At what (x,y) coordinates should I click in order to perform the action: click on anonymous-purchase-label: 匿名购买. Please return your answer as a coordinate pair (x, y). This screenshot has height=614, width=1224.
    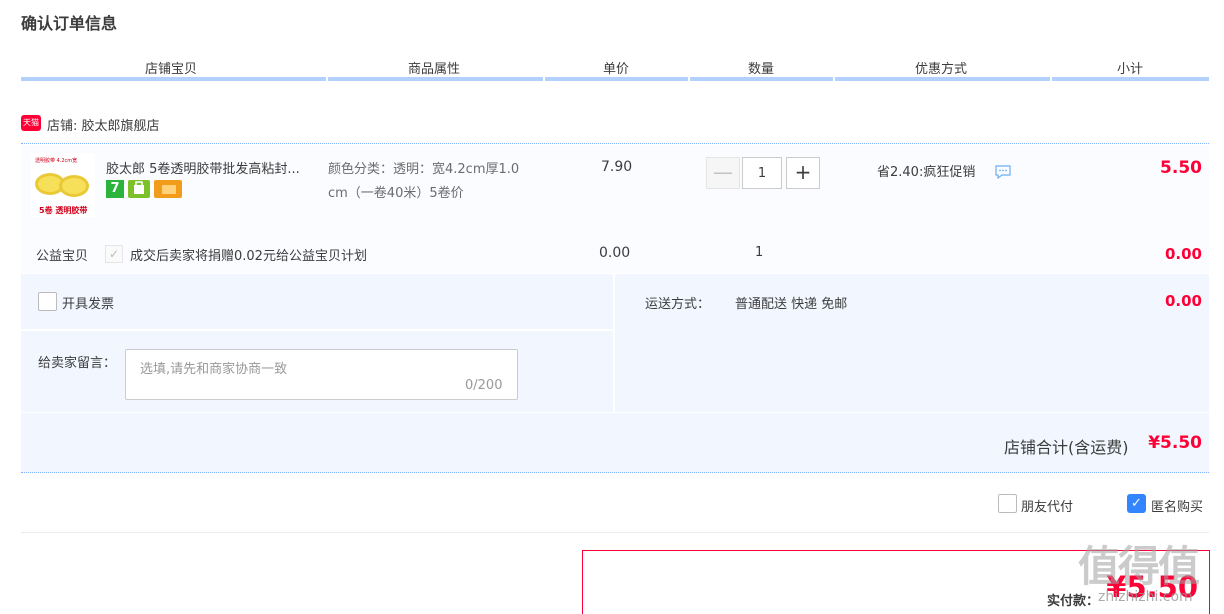
    Looking at the image, I should click on (1177, 505).